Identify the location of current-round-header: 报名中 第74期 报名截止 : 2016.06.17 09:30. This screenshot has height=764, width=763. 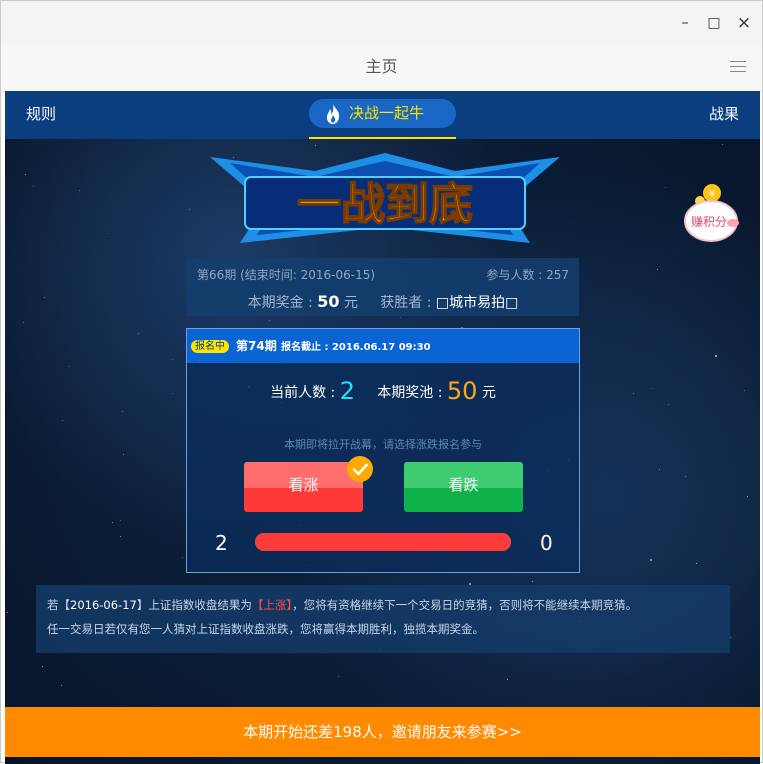
(383, 346).